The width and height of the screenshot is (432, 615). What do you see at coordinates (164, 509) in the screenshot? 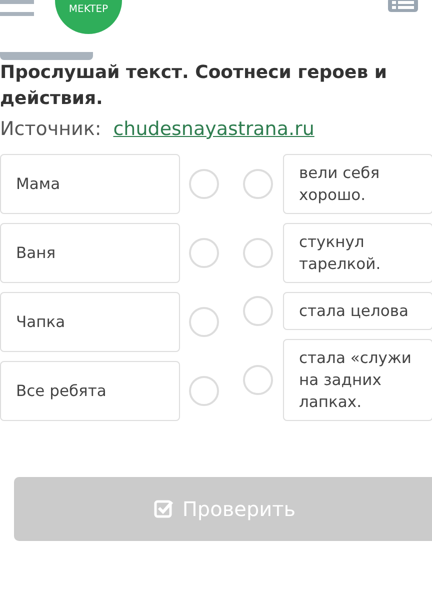
I see `checkbox-icon` at bounding box center [164, 509].